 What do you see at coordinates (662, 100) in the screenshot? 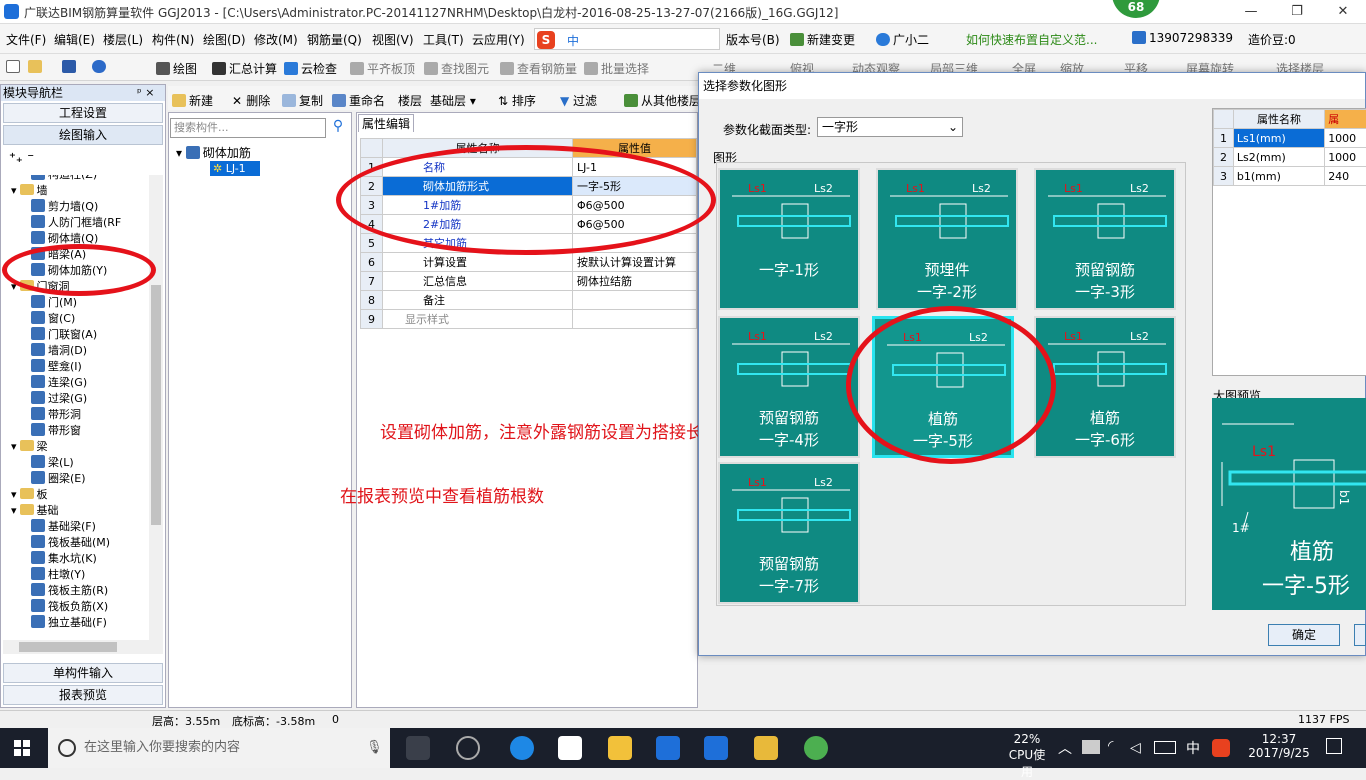
I see `copy-from-floor-button: 从其他楼层` at bounding box center [662, 100].